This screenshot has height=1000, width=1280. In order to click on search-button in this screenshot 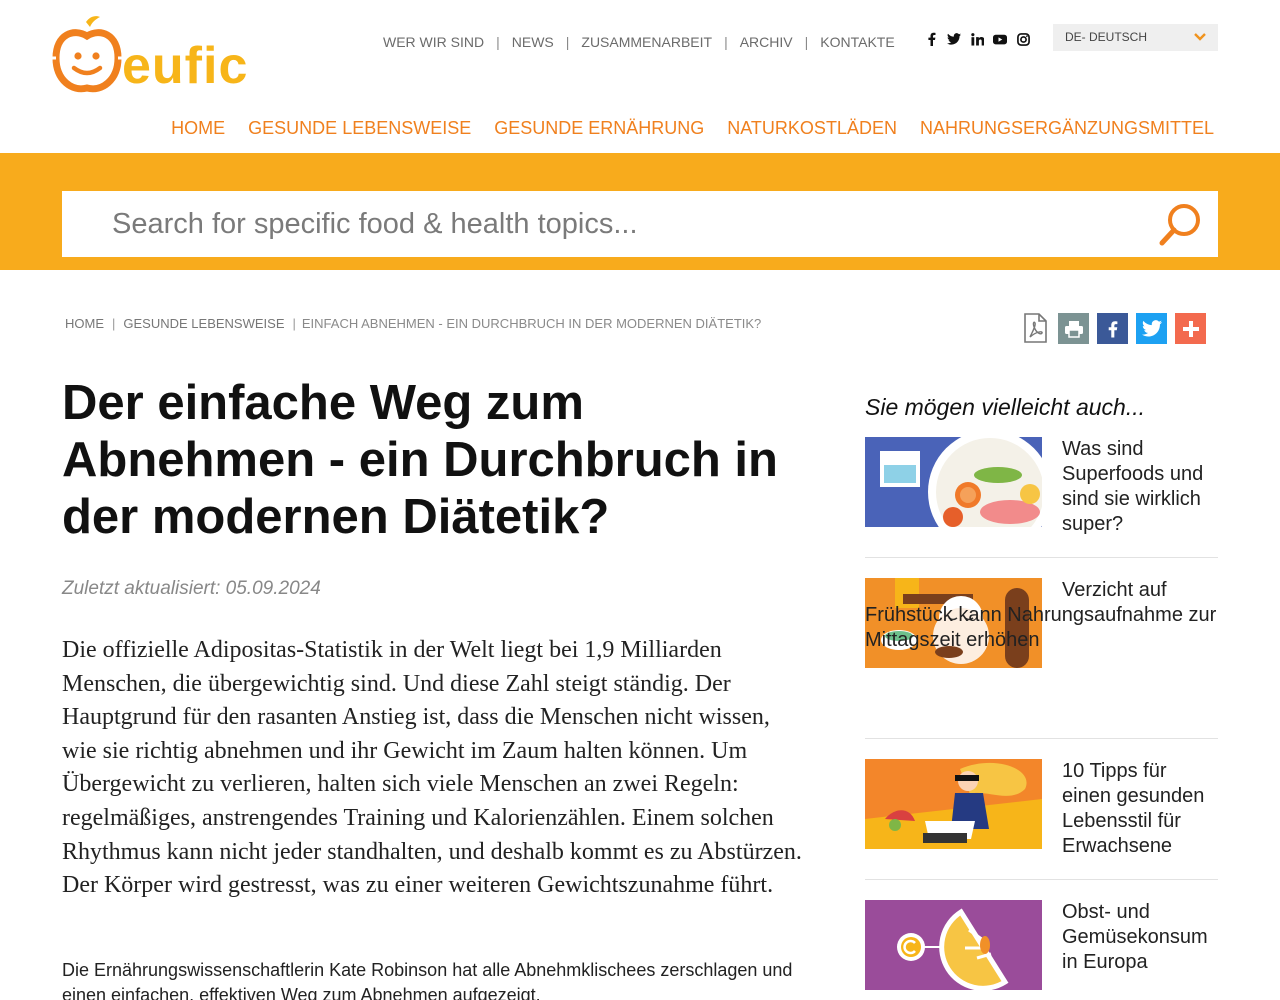, I will do `click(1180, 225)`.